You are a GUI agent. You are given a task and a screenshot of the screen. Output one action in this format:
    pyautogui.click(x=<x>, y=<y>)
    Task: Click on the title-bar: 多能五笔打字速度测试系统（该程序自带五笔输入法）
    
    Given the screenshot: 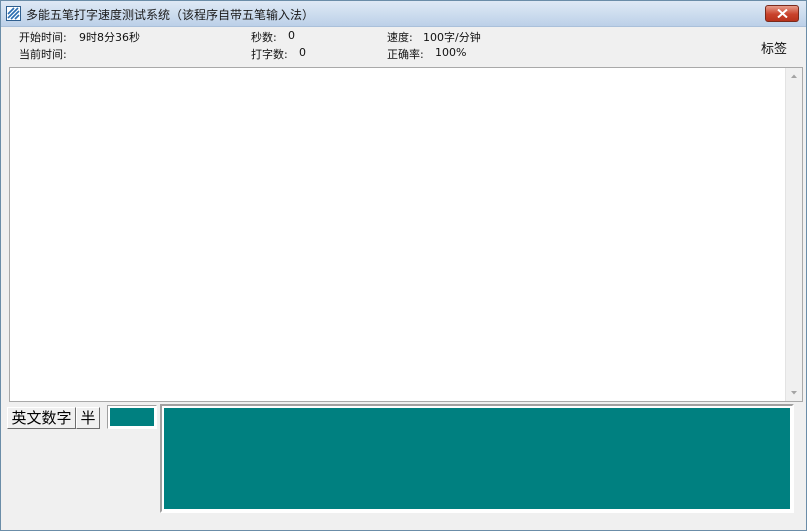 What is the action you would take?
    pyautogui.click(x=403, y=14)
    